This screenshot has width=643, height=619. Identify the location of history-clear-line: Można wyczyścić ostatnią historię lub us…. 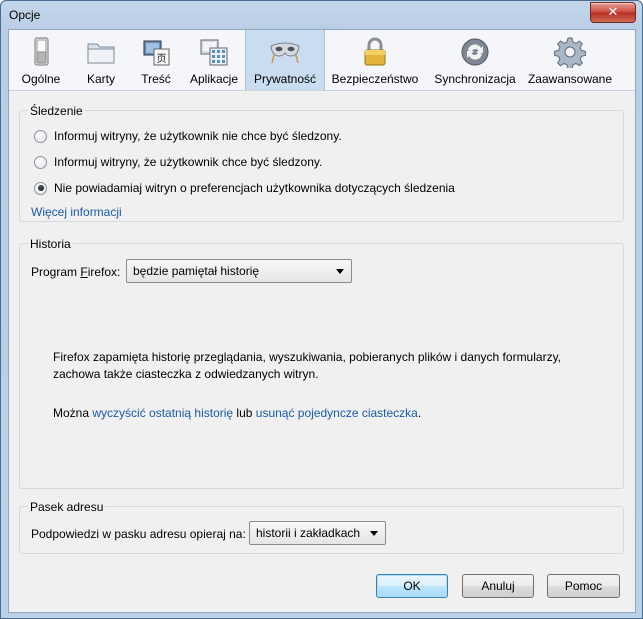
(237, 413).